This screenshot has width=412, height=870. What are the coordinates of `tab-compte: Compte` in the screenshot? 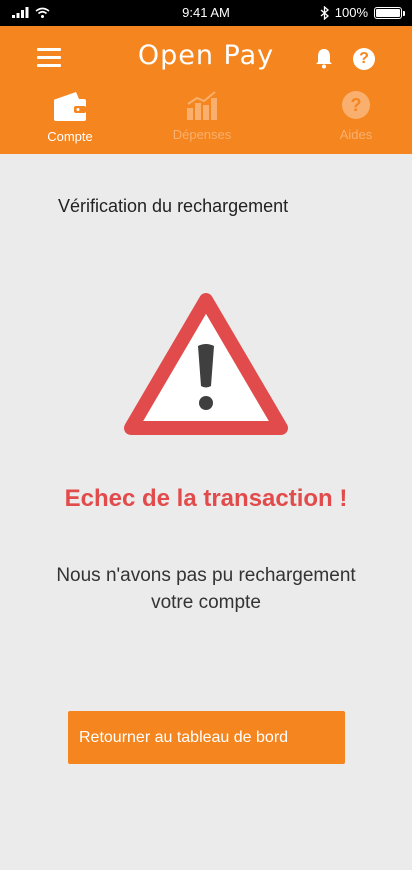 It's located at (70, 117).